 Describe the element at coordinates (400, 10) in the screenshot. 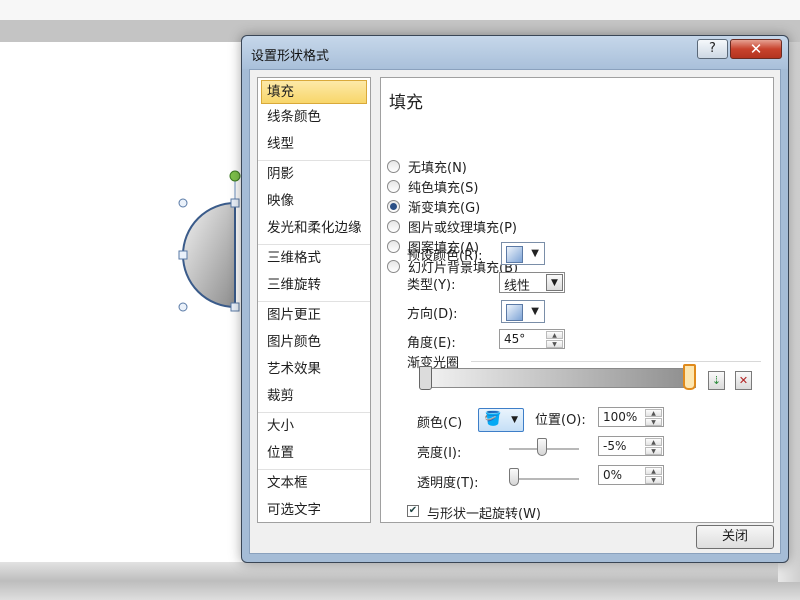

I see `window-top-strip` at that location.